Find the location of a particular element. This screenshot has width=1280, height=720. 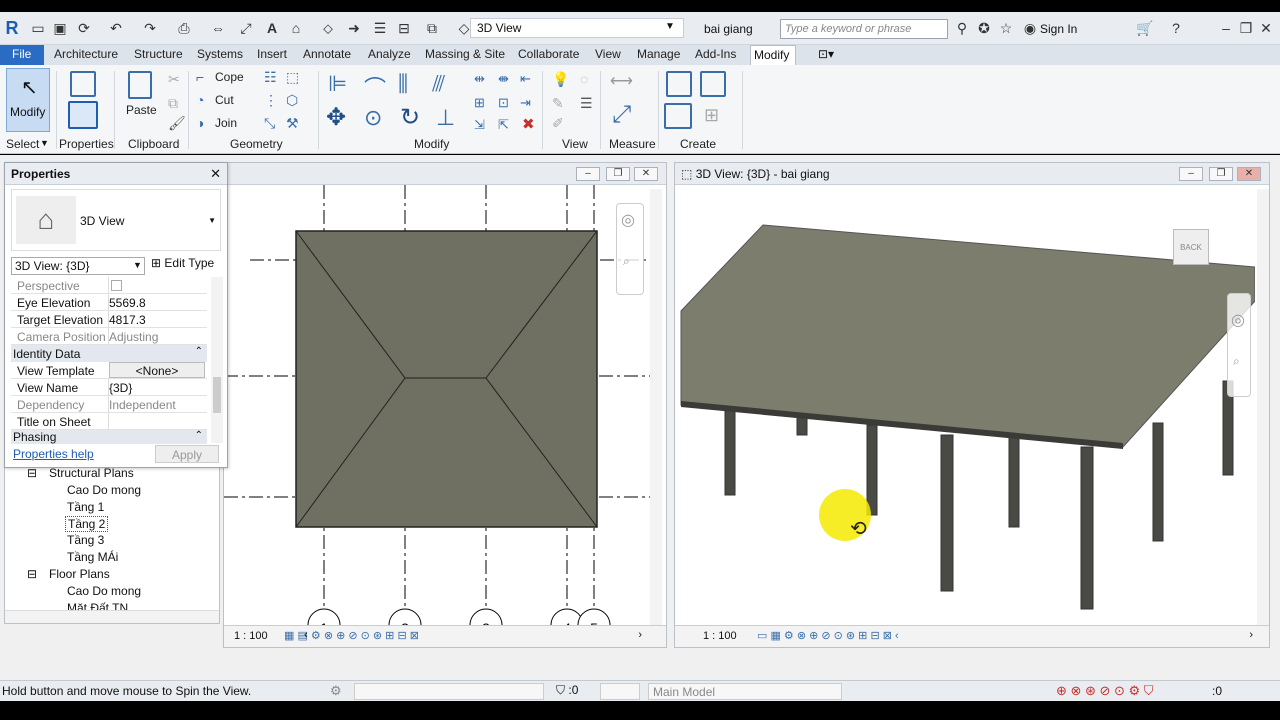

unpin-icon: ⇲ is located at coordinates (479, 125).